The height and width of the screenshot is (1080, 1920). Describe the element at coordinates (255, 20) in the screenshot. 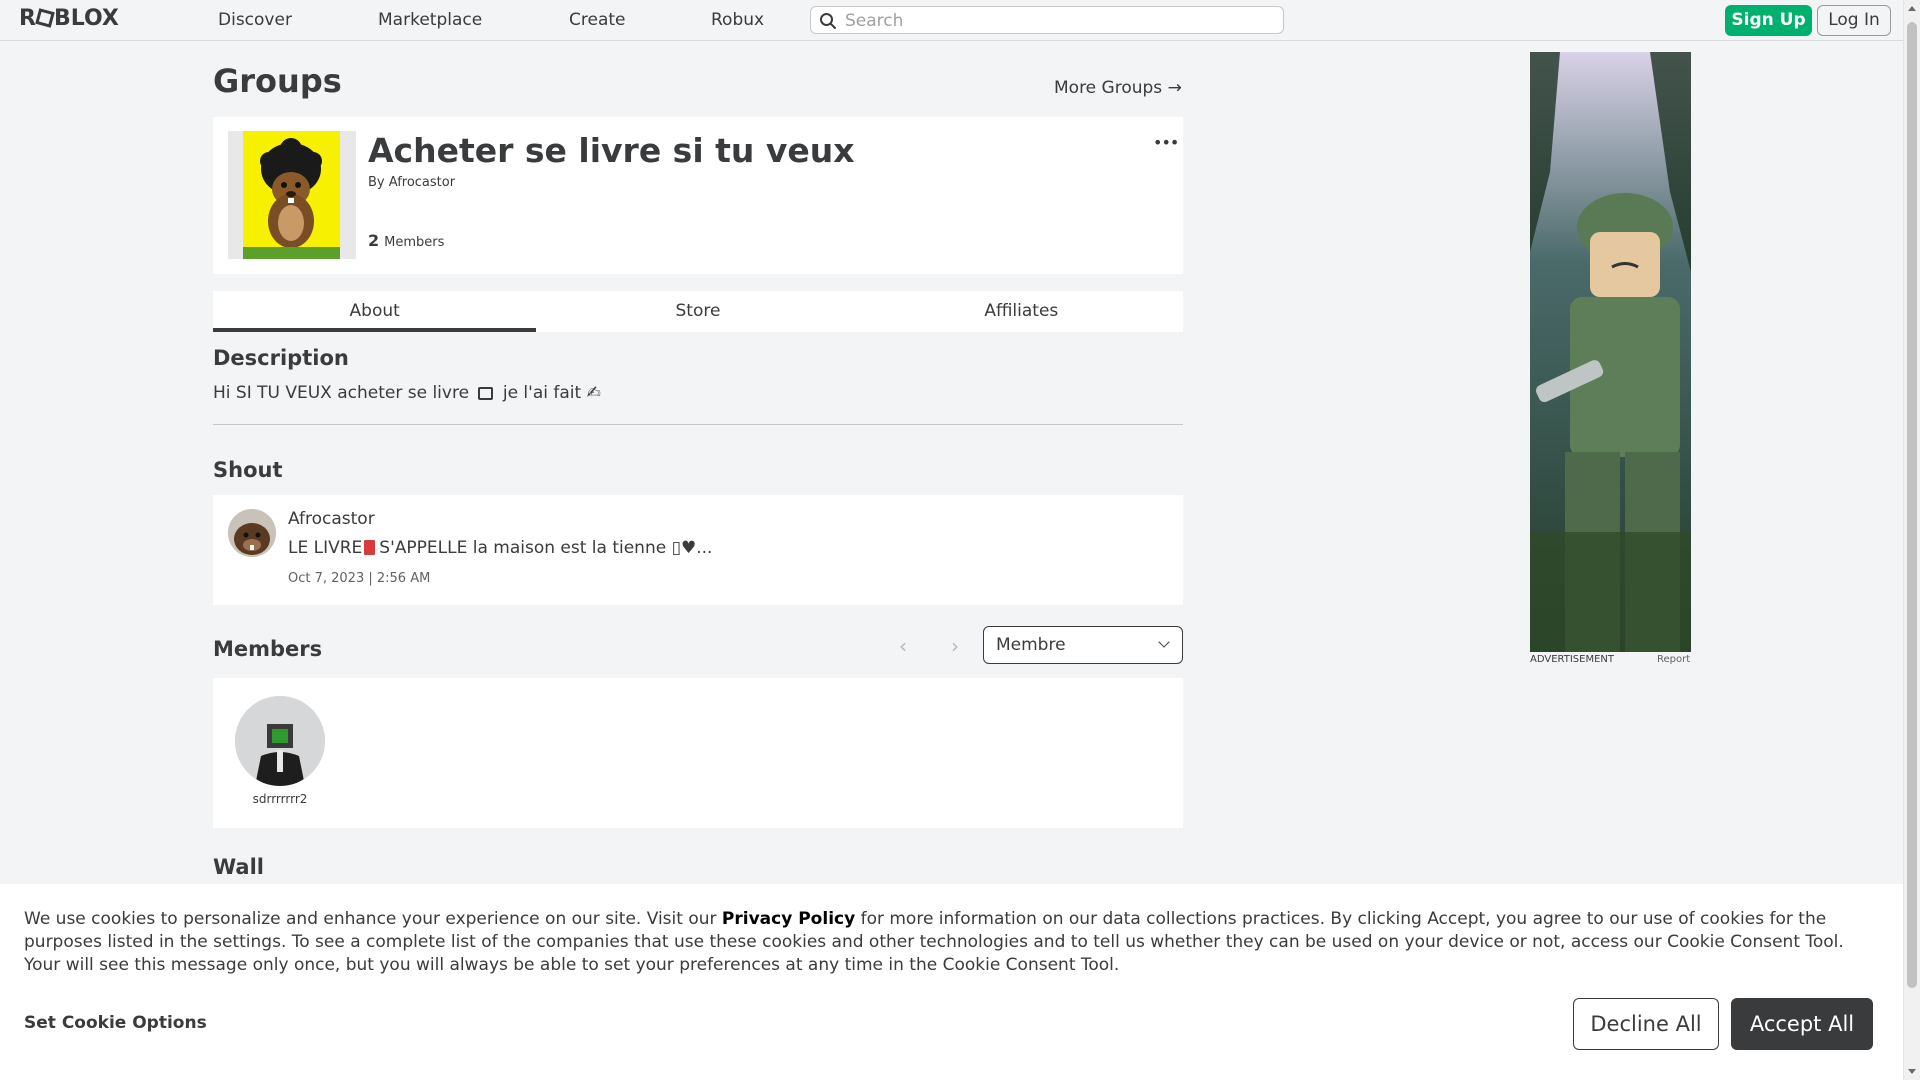

I see `nav-discover: Discover` at that location.